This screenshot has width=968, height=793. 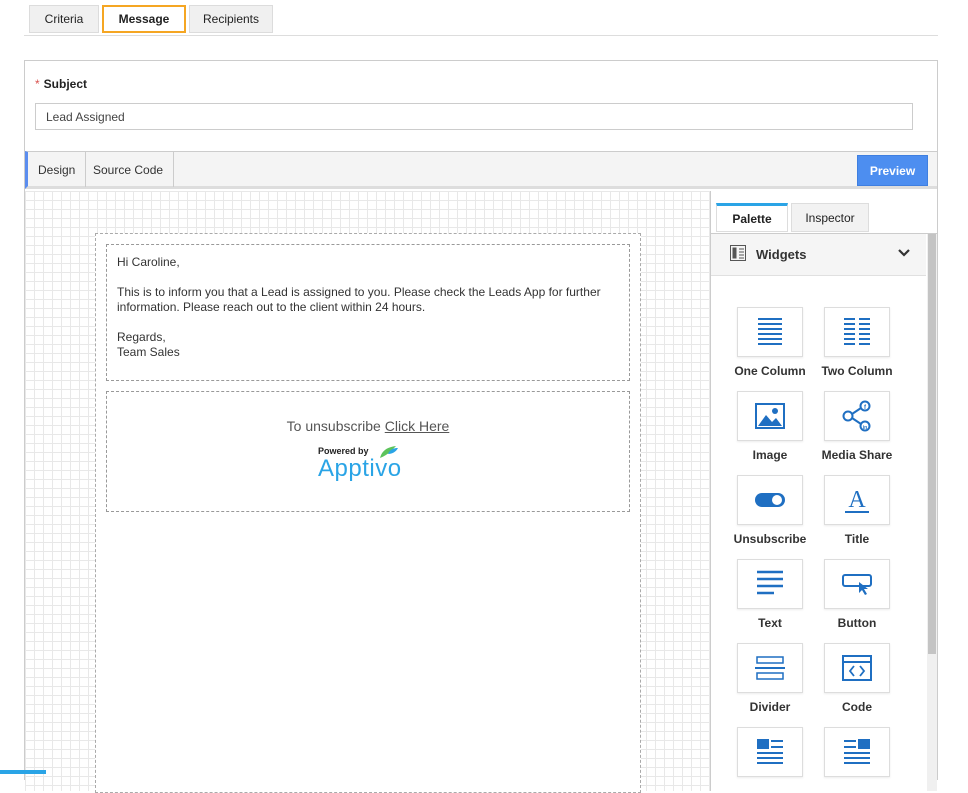 I want to click on svg-text: in, so click(x=865, y=428).